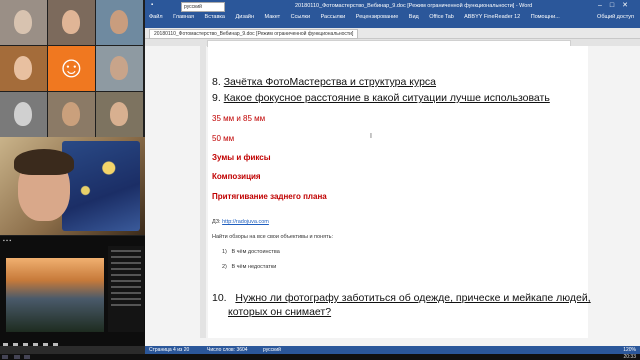 Image resolution: width=640 pixels, height=360 pixels. I want to click on clock: 20:33, so click(629, 357).